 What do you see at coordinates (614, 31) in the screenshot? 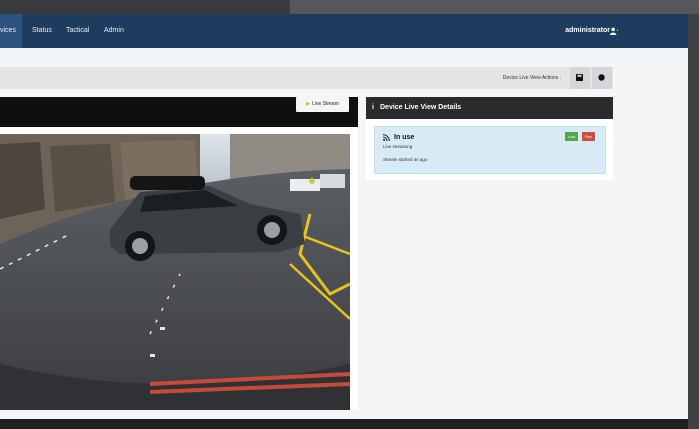
I see `user-icon` at bounding box center [614, 31].